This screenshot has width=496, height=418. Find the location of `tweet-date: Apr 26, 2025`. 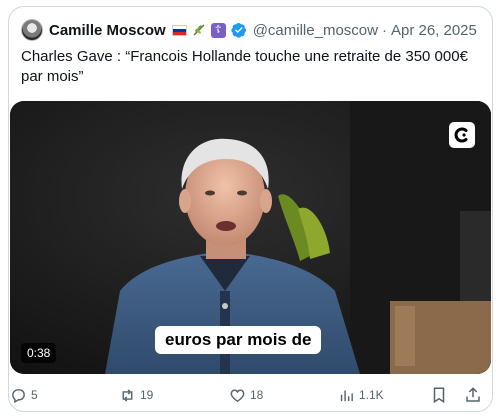

tweet-date: Apr 26, 2025 is located at coordinates (434, 30).